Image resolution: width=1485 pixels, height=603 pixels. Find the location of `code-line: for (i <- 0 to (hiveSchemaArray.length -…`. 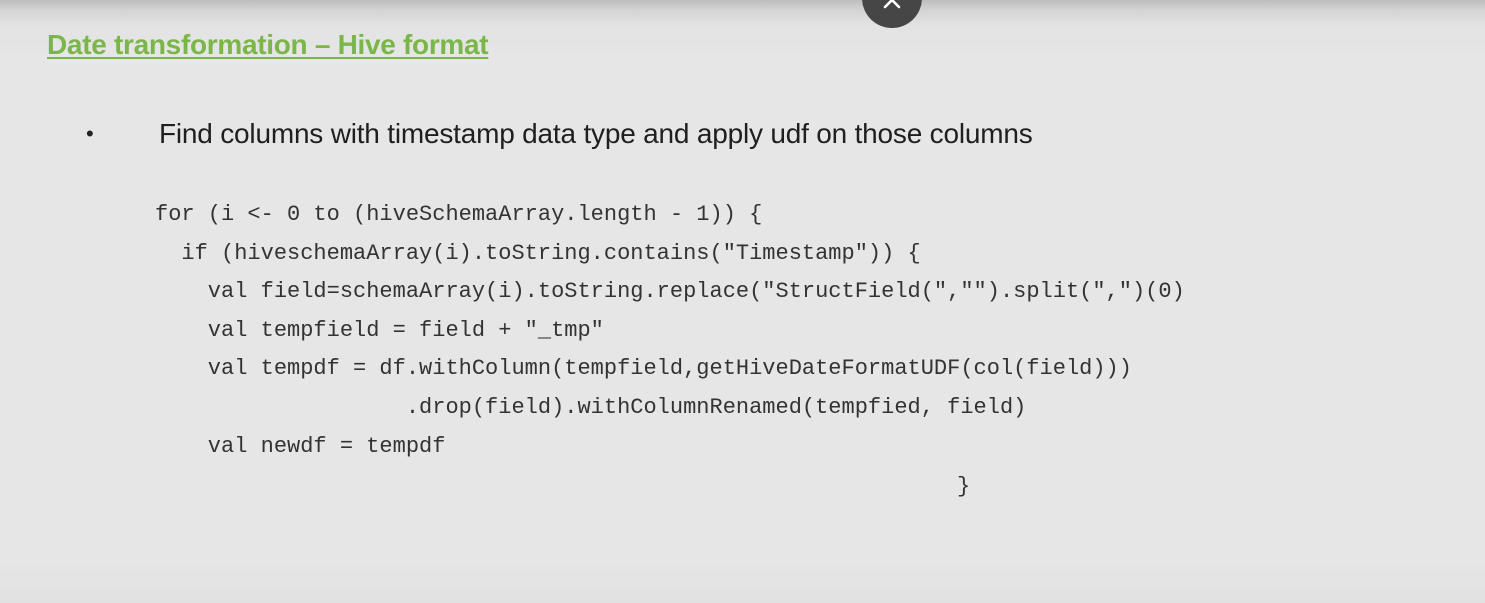

code-line: for (i <- 0 to (hiveSchemaArray.length -… is located at coordinates (459, 214).